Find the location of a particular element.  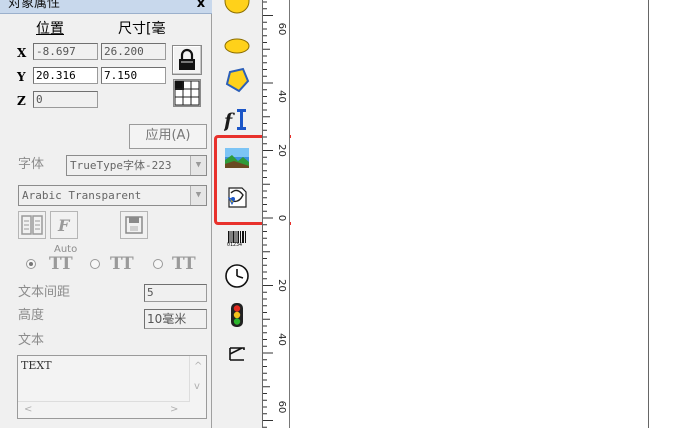

spacing-custom-icon: TT is located at coordinates (184, 264).